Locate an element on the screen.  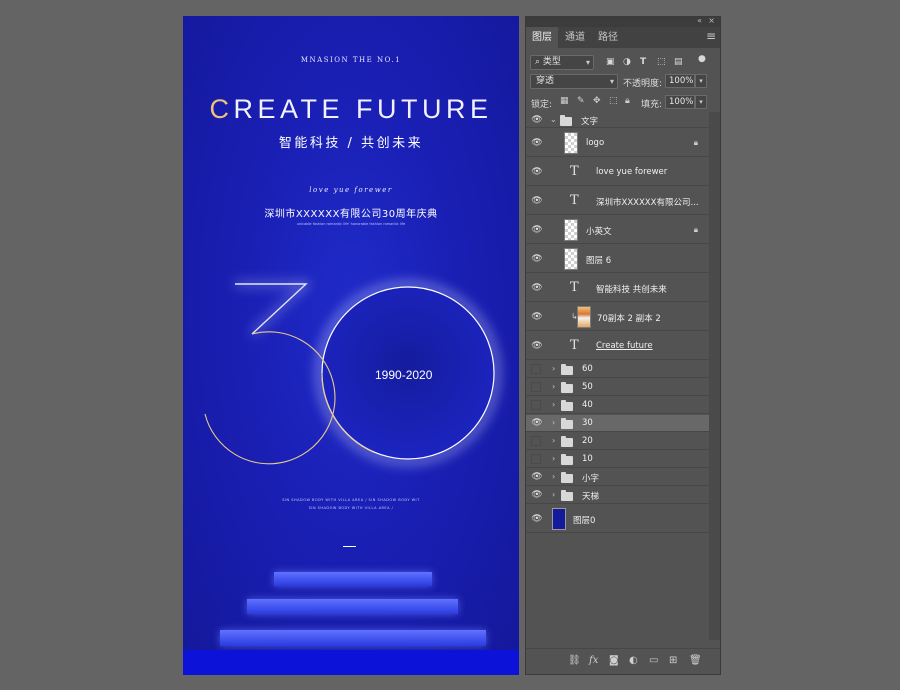
layer-name: logo is located at coordinates (595, 143).